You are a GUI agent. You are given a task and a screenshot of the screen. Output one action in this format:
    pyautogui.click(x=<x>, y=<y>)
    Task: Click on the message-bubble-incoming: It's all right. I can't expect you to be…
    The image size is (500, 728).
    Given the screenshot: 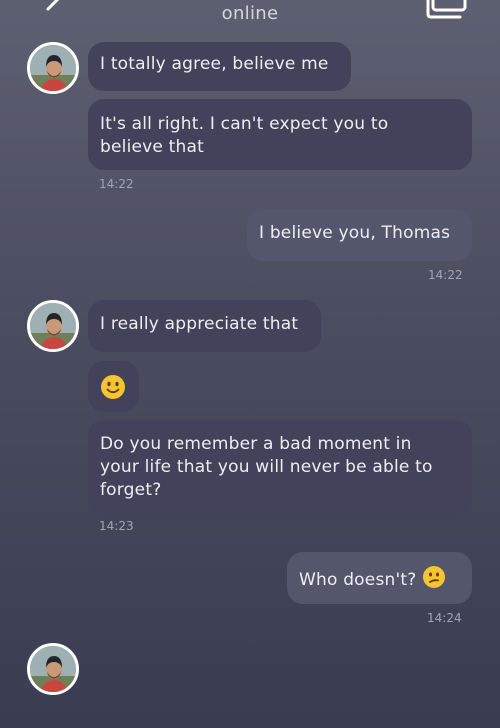 What is the action you would take?
    pyautogui.click(x=280, y=134)
    